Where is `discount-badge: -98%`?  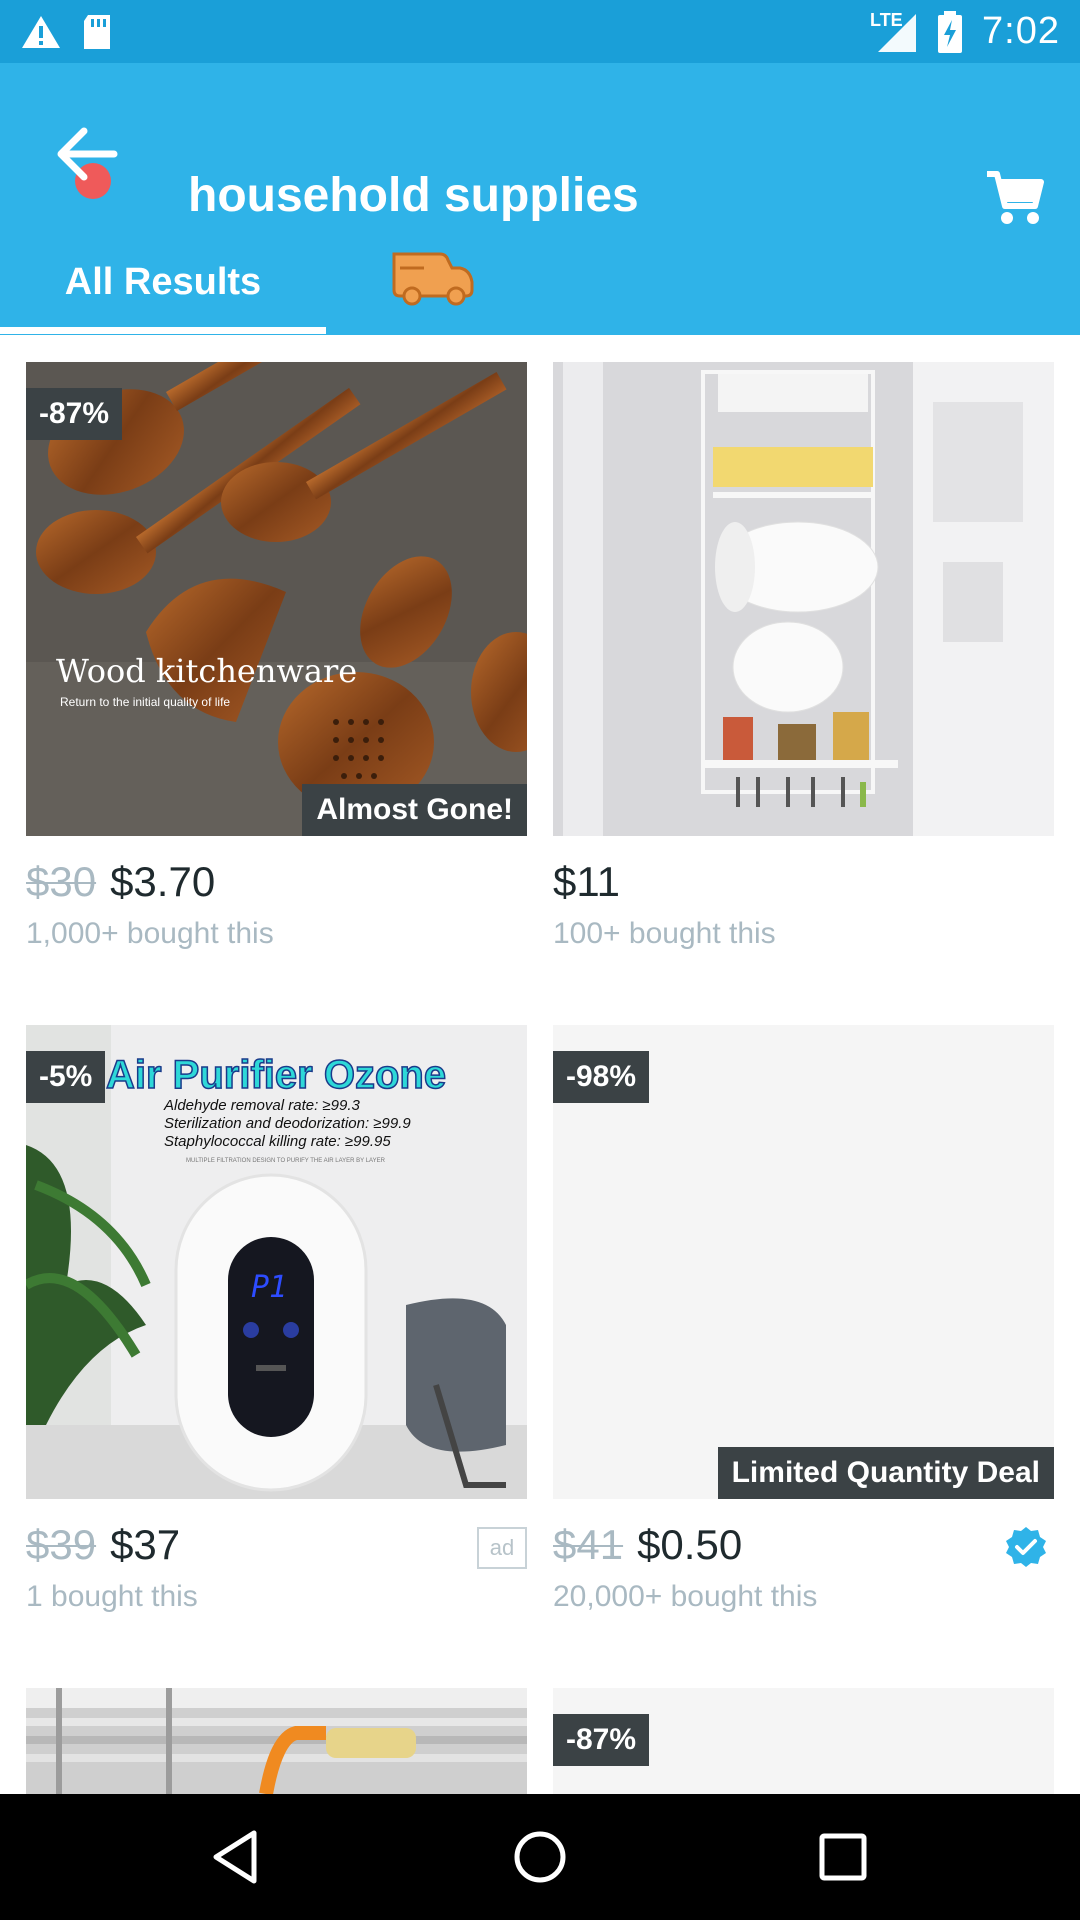 discount-badge: -98% is located at coordinates (601, 1077).